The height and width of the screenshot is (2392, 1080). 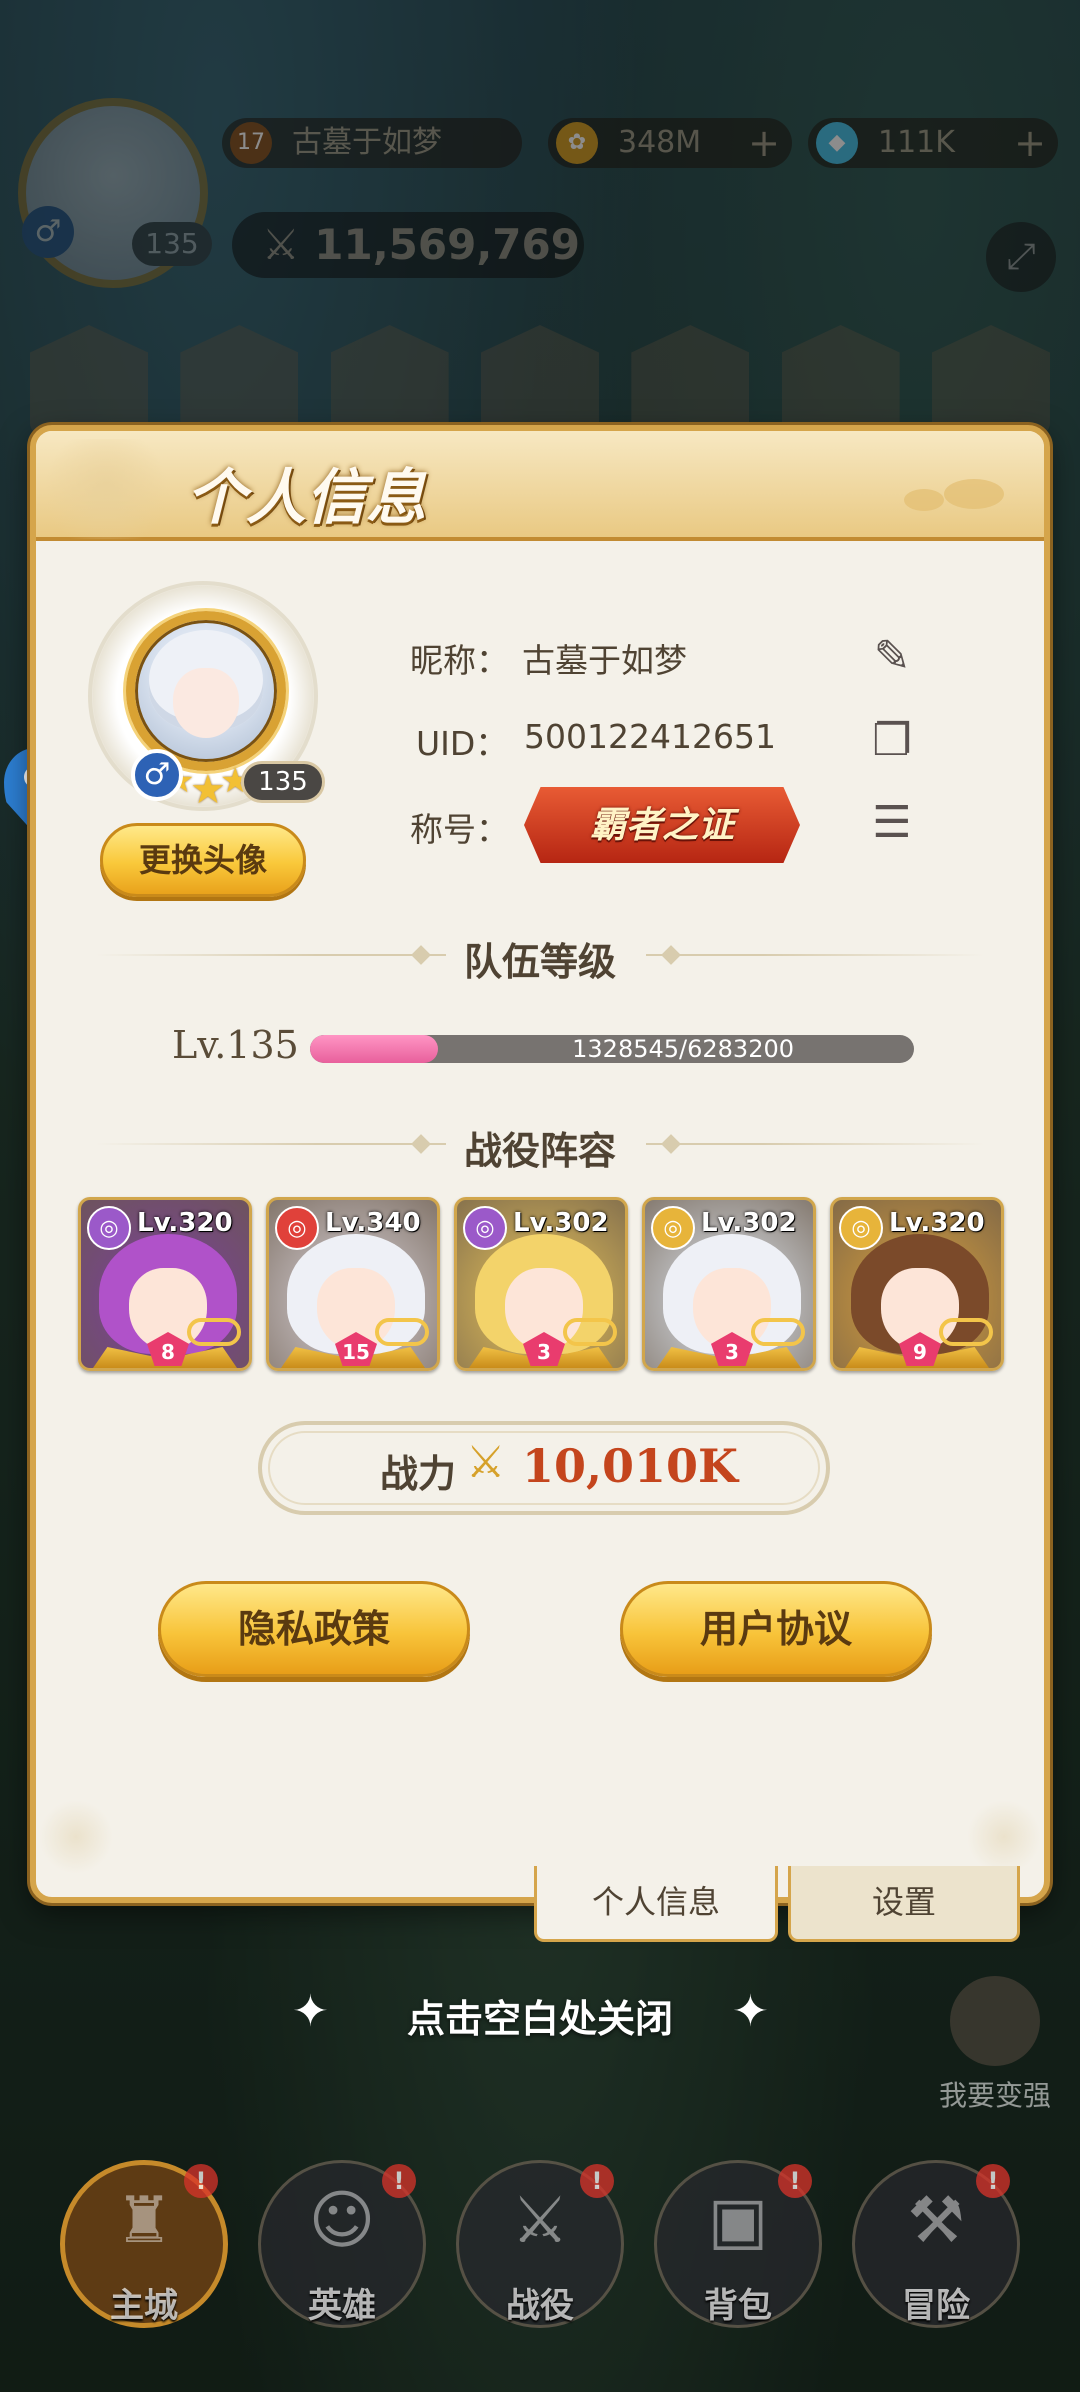 I want to click on get-stronger-button: 我要变强, so click(x=995, y=2045).